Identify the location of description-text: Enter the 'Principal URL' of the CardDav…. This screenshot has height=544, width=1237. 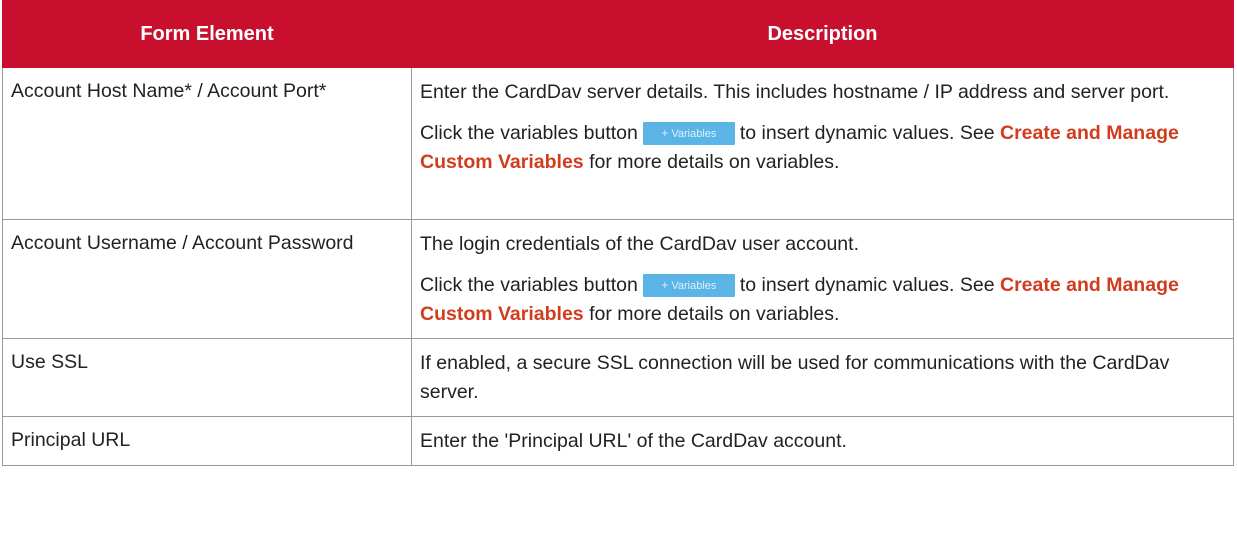
(633, 441).